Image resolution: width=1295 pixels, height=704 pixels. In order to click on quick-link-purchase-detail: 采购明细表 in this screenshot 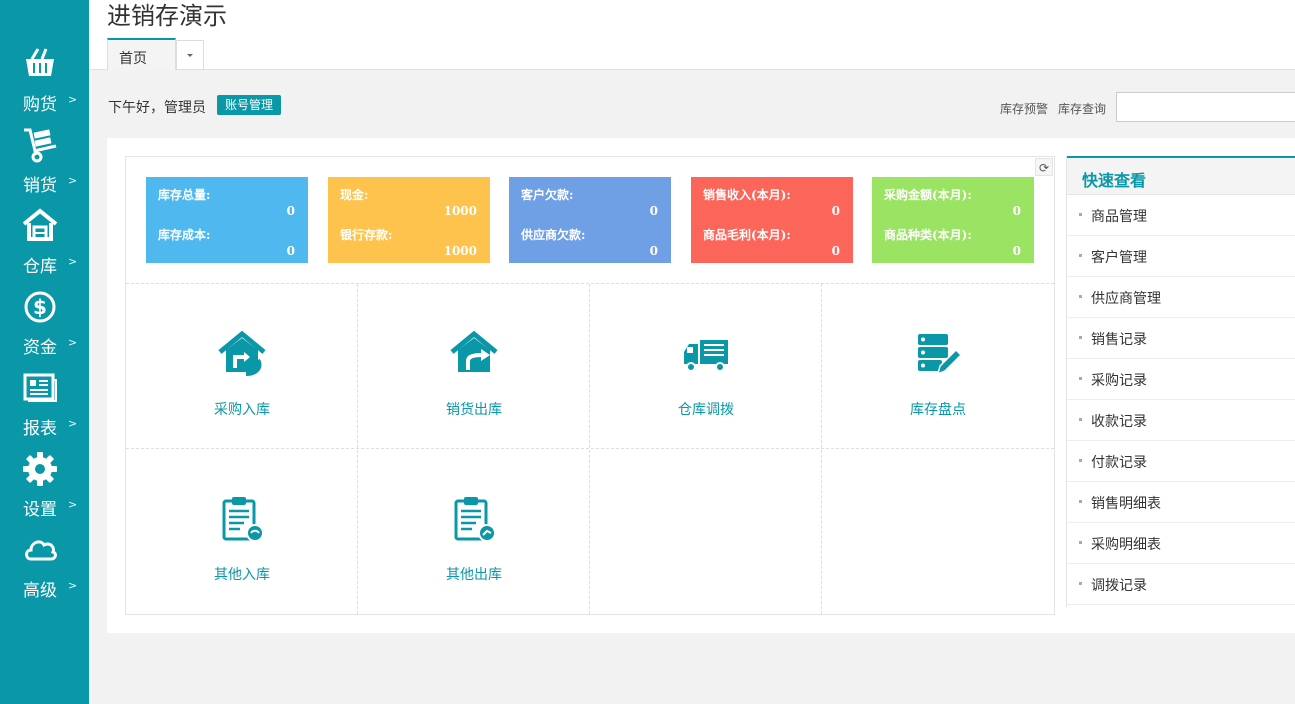, I will do `click(1181, 543)`.